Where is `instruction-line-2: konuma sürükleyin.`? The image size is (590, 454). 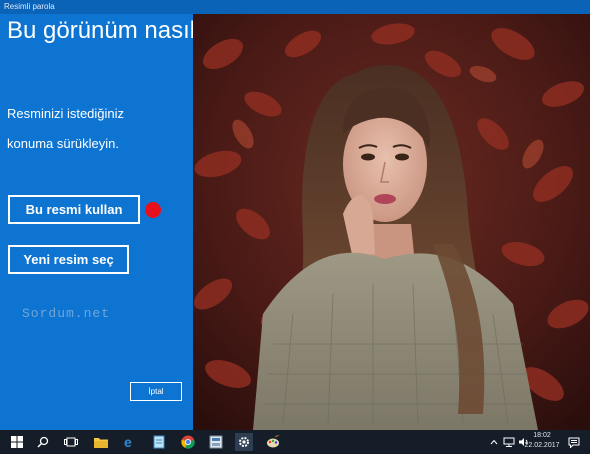 instruction-line-2: konuma sürükleyin. is located at coordinates (63, 143).